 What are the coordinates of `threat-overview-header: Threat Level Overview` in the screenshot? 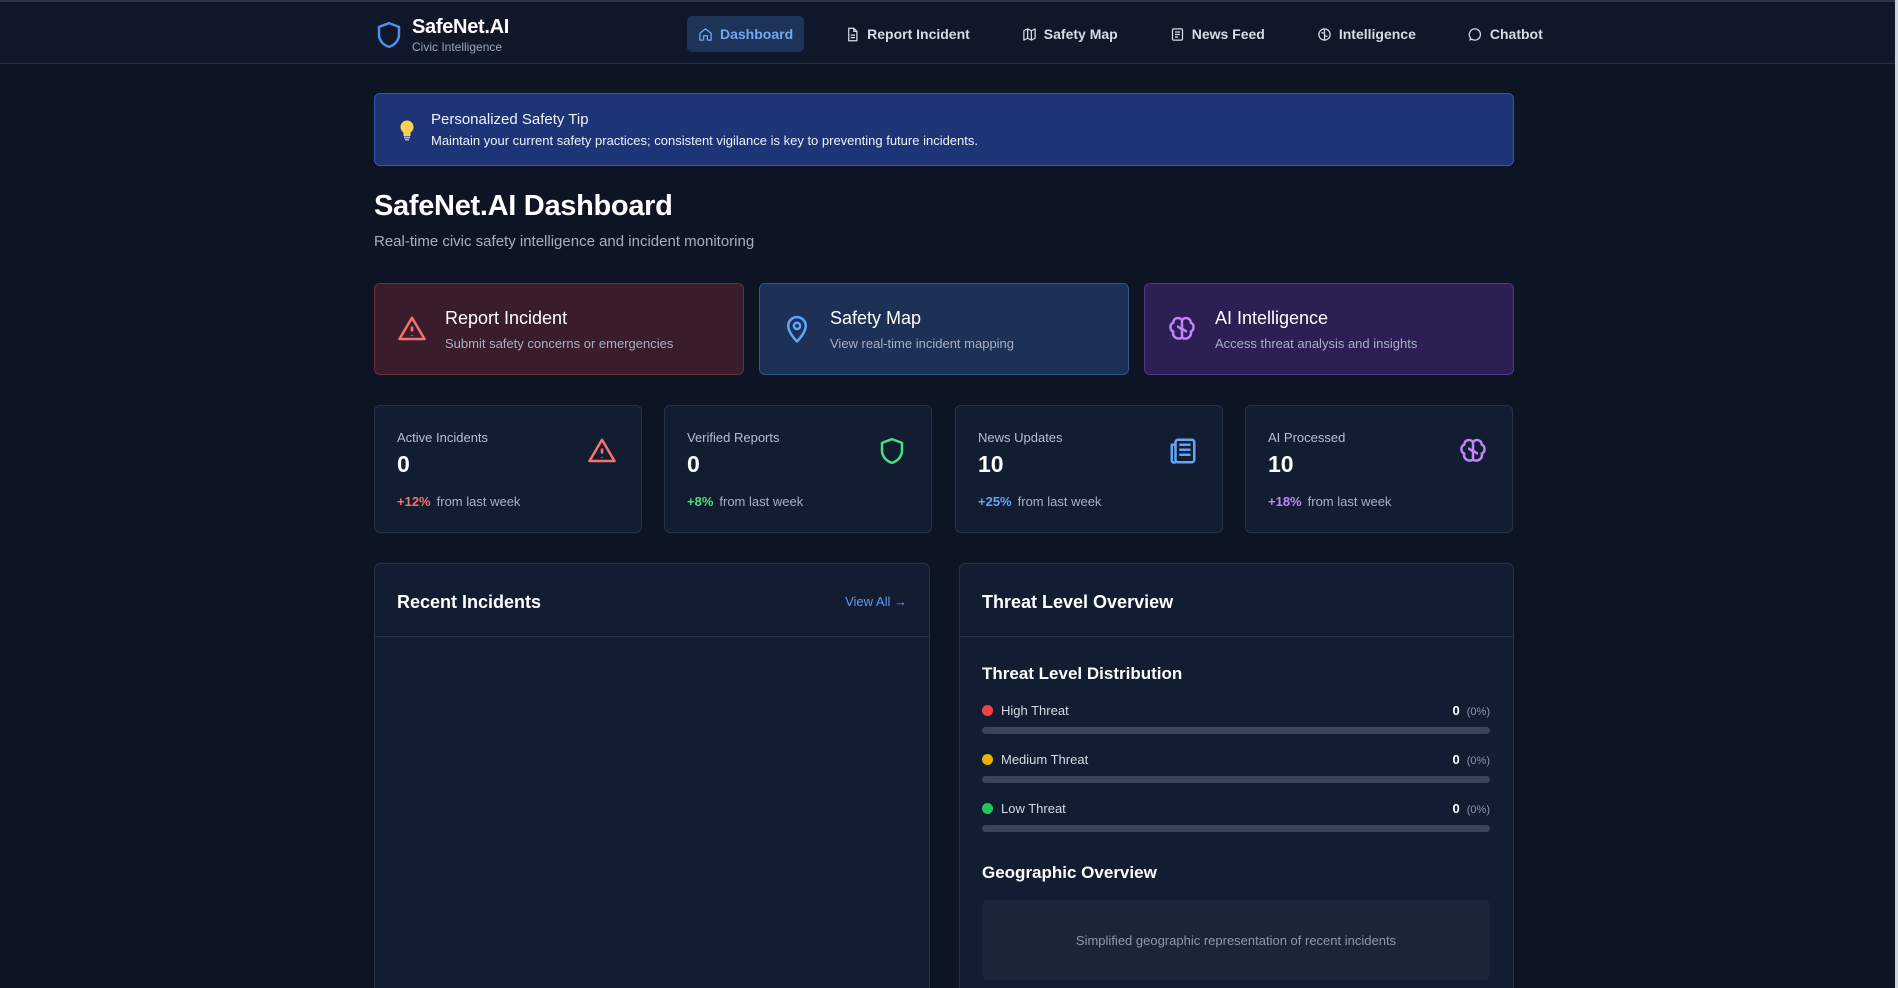 It's located at (1236, 600).